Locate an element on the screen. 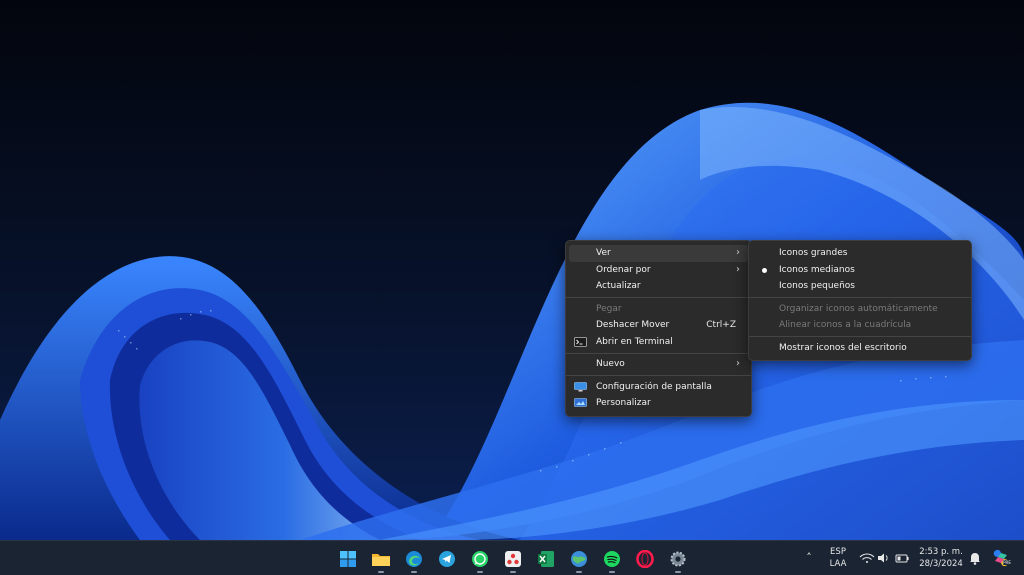  copilot-icon: PRE is located at coordinates (1002, 558).